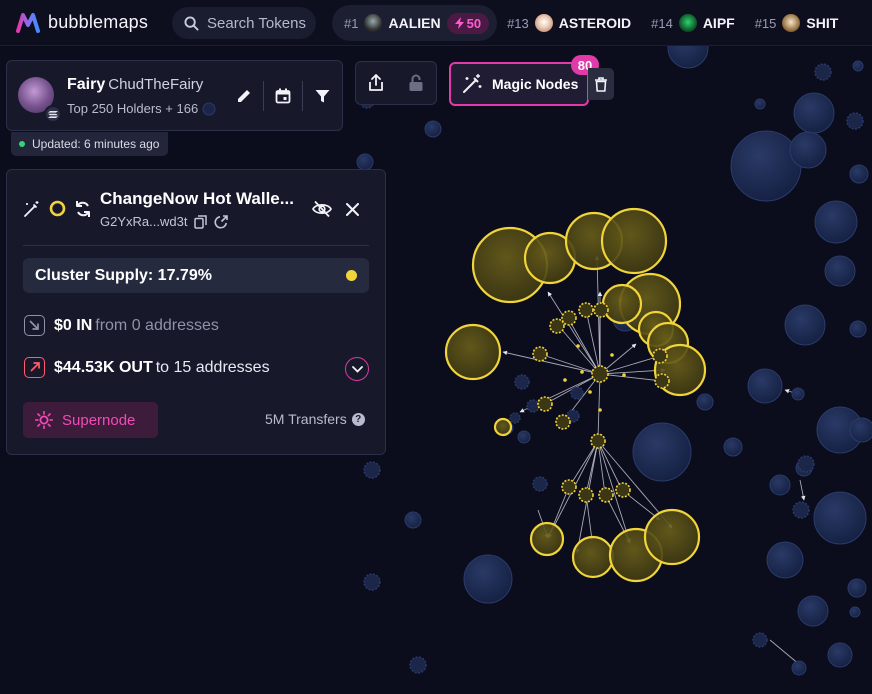 The width and height of the screenshot is (872, 694). I want to click on external-link-icon, so click(221, 221).